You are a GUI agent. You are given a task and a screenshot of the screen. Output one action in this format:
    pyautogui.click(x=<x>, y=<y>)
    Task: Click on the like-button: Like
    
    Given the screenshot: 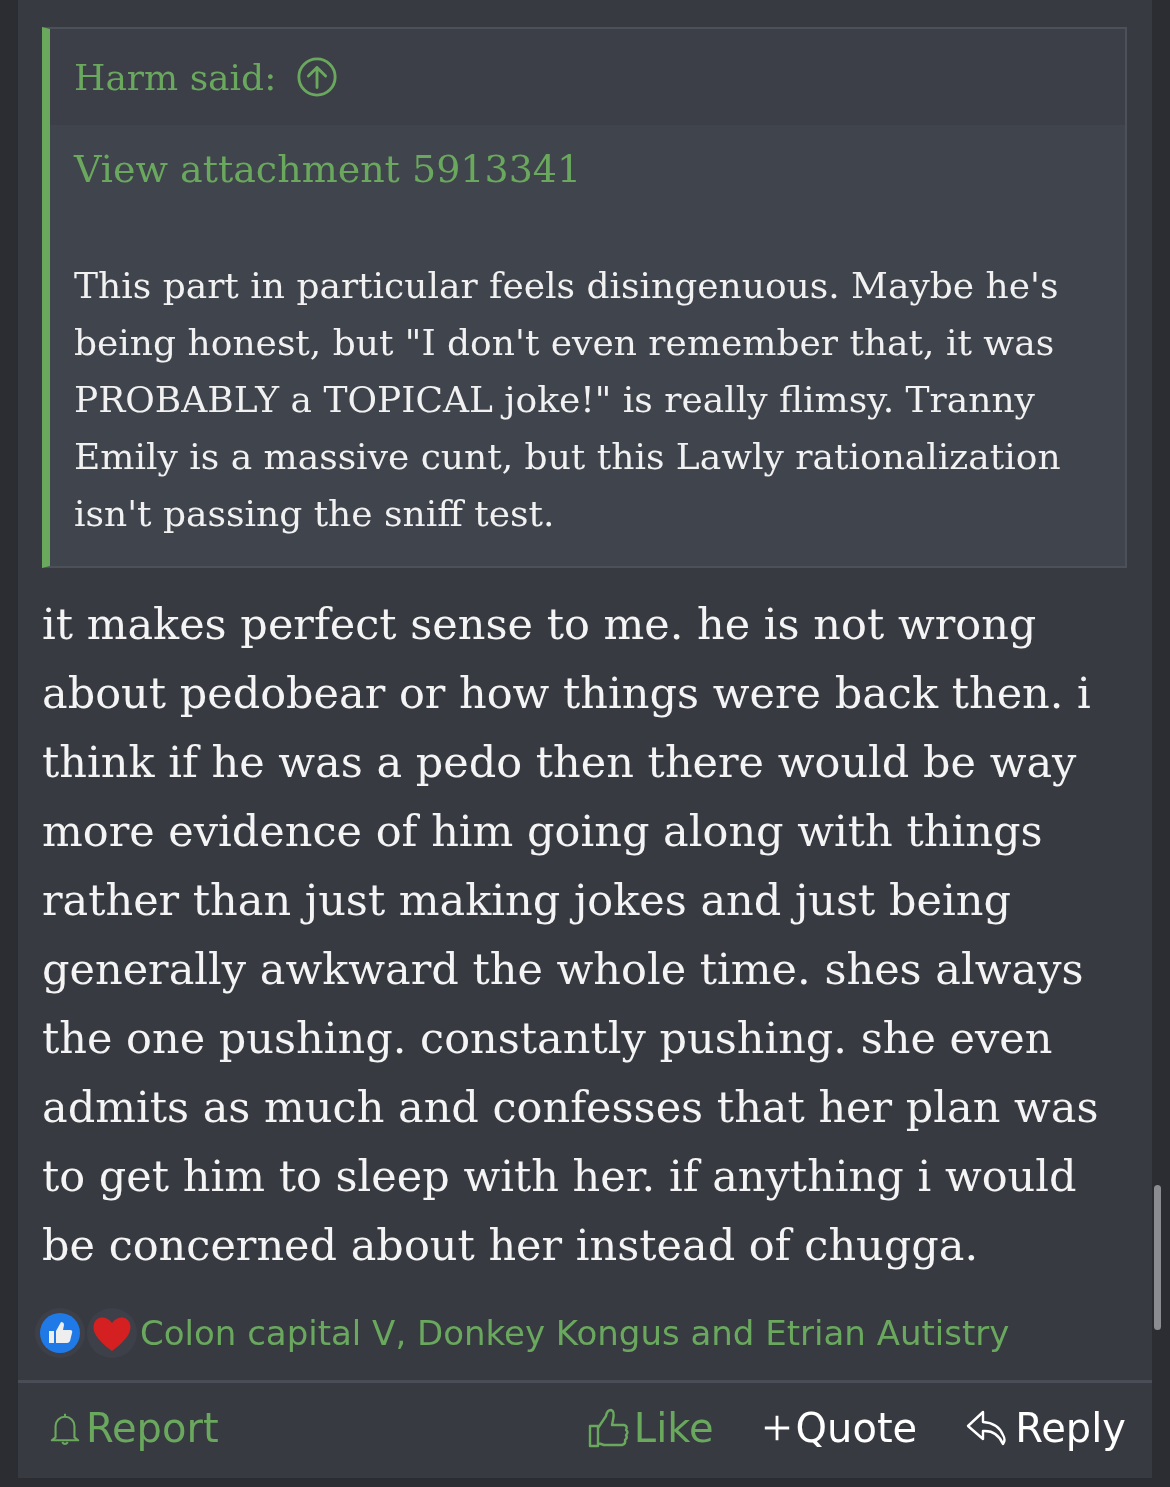 What is the action you would take?
    pyautogui.click(x=649, y=1428)
    